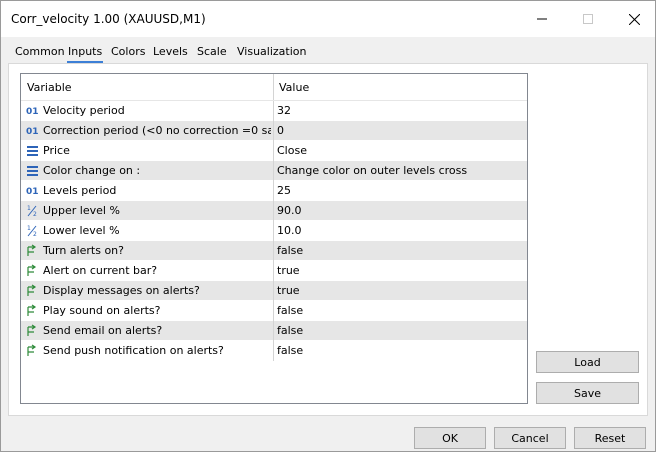  Describe the element at coordinates (530, 438) in the screenshot. I see `cancel-button: Cancel` at that location.